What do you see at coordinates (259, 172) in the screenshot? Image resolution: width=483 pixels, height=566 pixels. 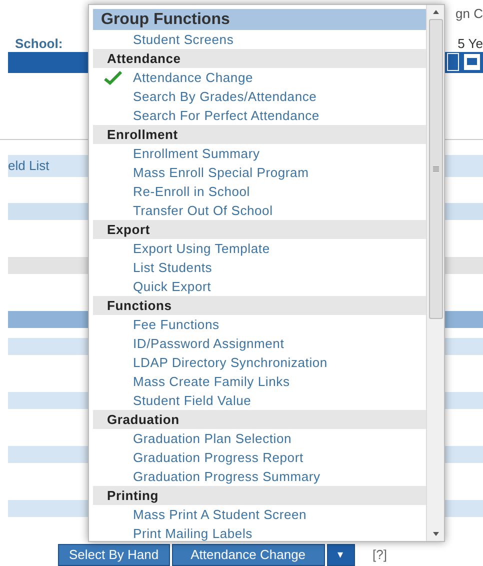 I see `menu-item: Mass Enroll Special Program` at bounding box center [259, 172].